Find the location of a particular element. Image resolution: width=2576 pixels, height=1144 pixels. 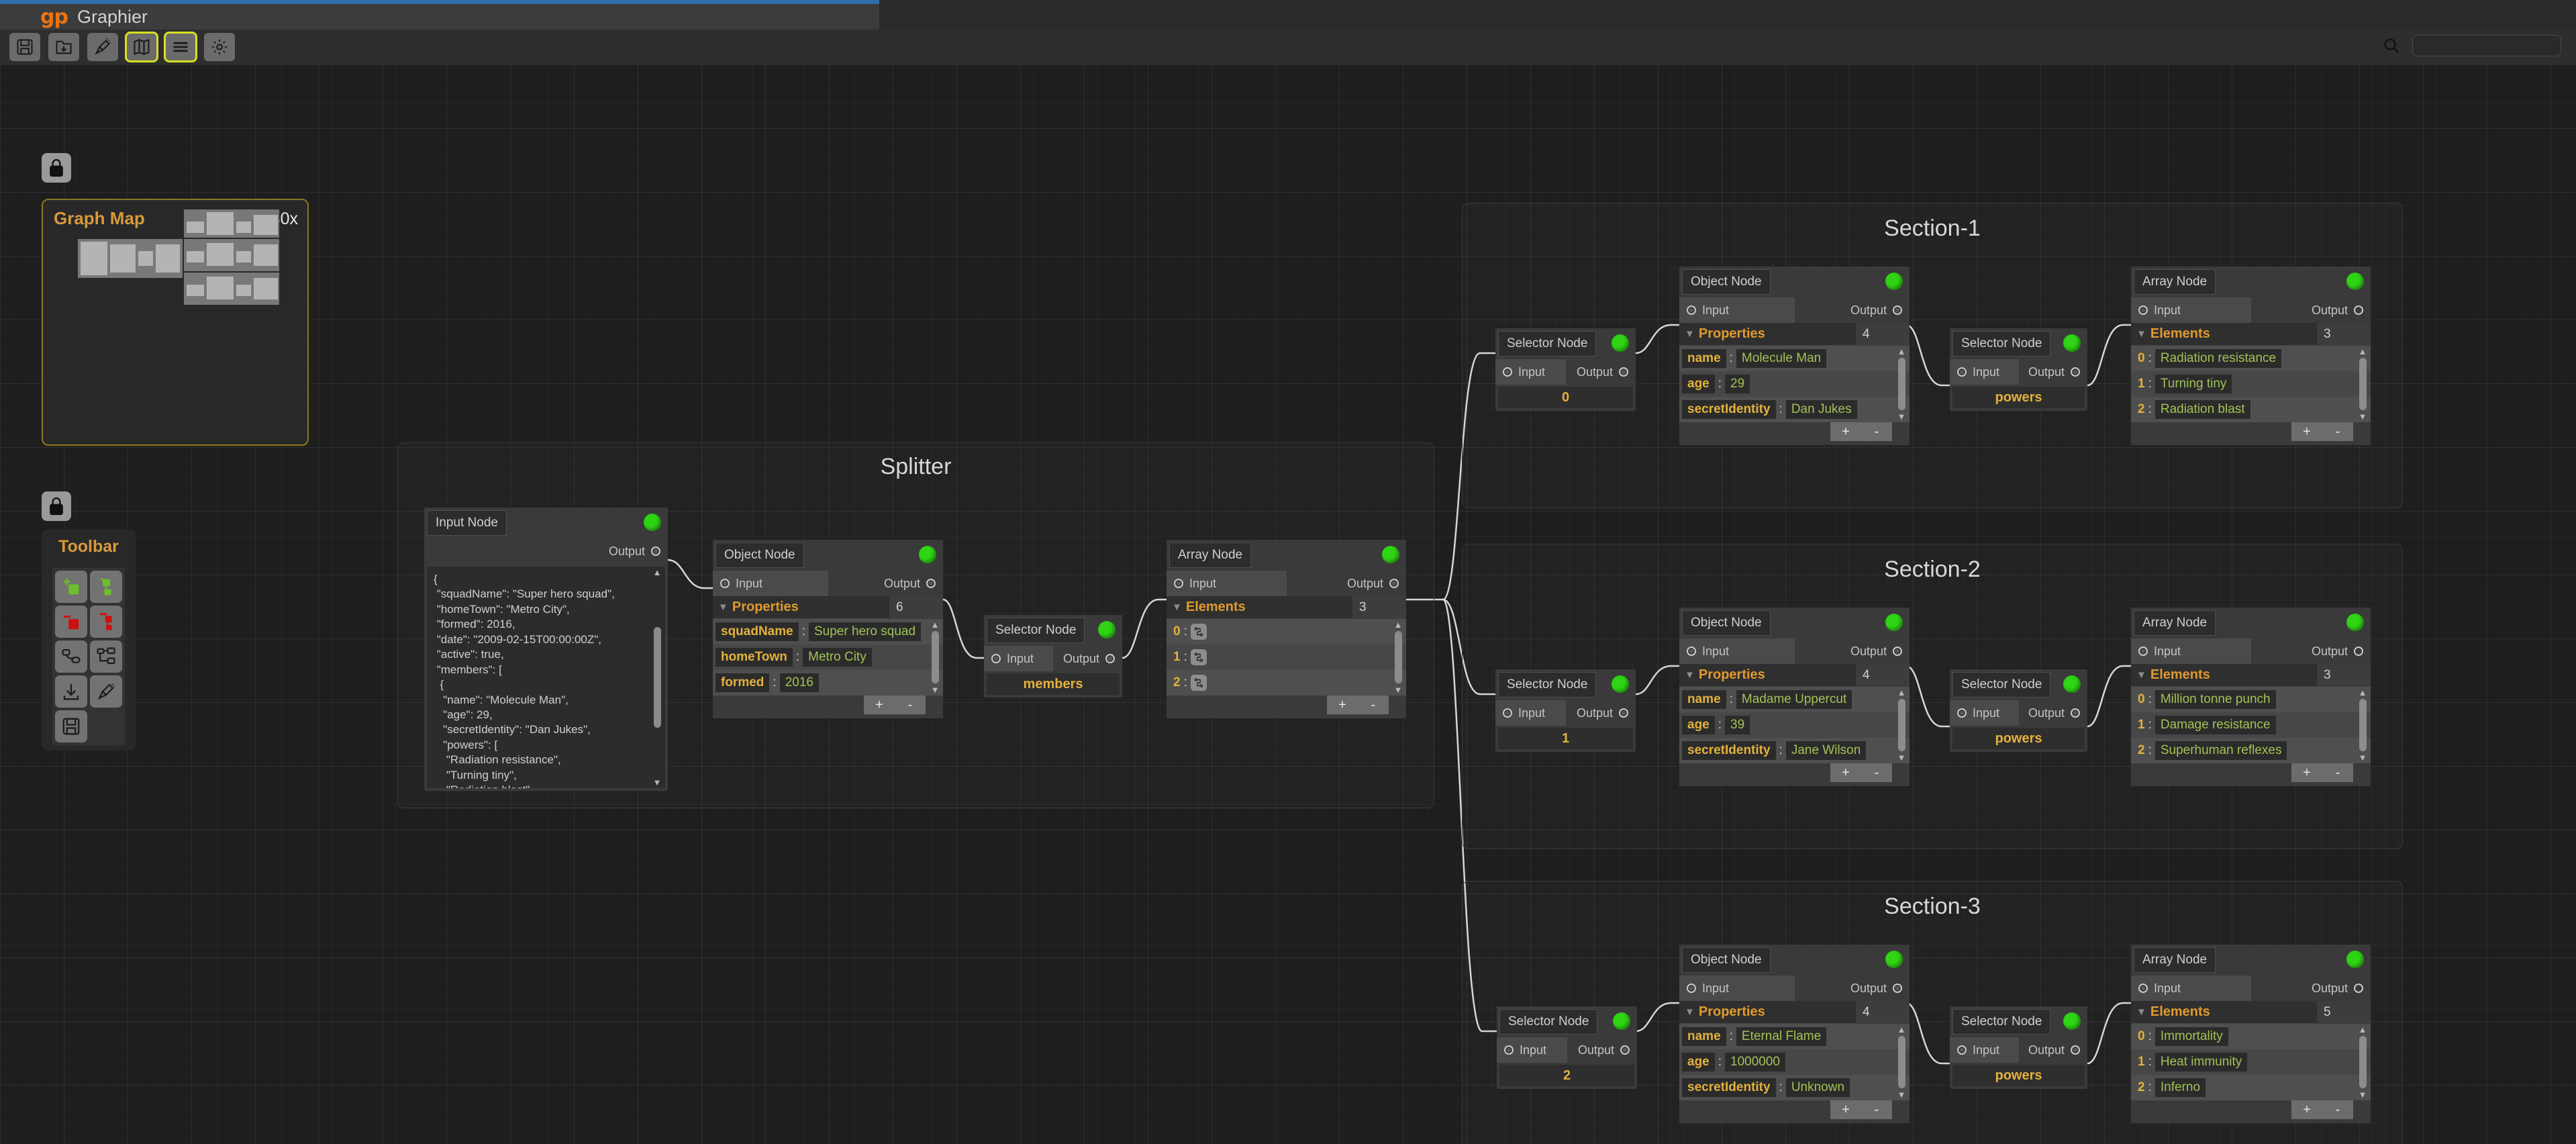

property-value: Unknown is located at coordinates (1817, 1088).